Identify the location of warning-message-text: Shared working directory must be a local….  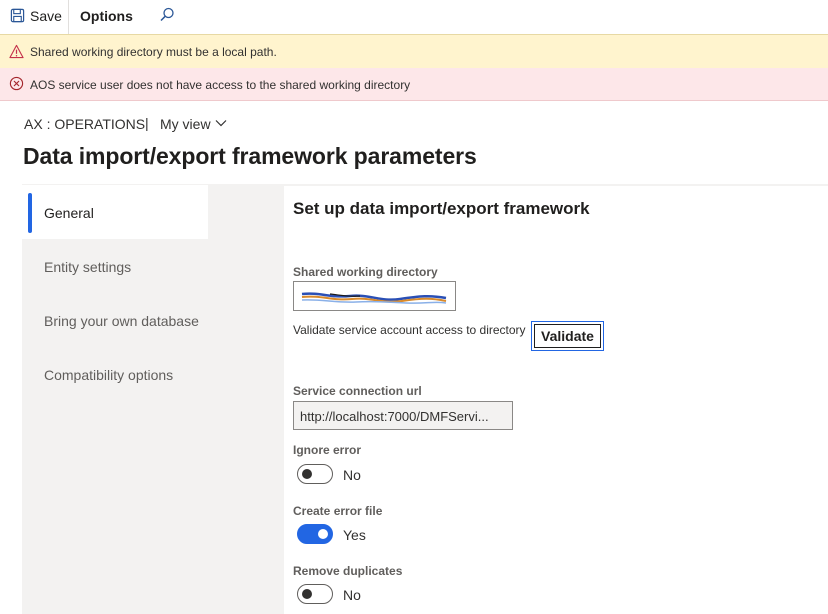
(153, 52).